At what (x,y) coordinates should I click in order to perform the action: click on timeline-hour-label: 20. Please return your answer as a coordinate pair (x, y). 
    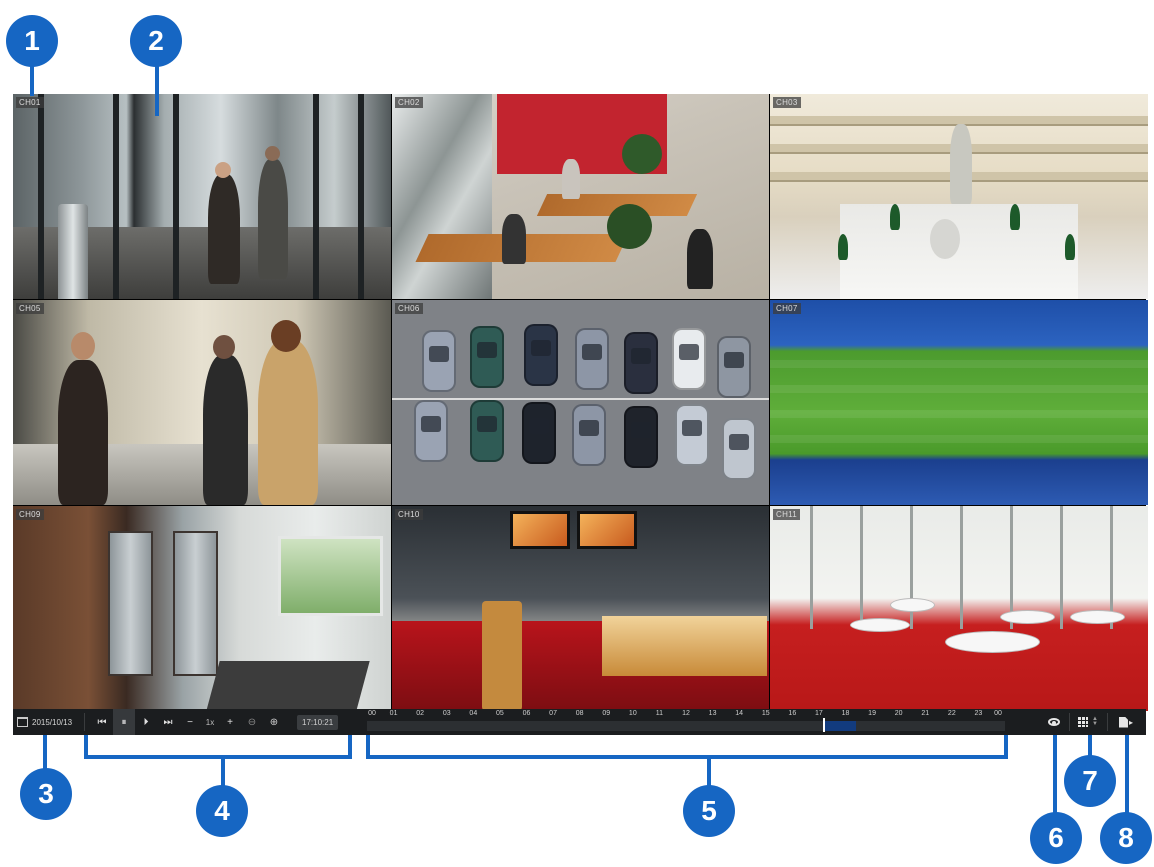
    Looking at the image, I should click on (898, 713).